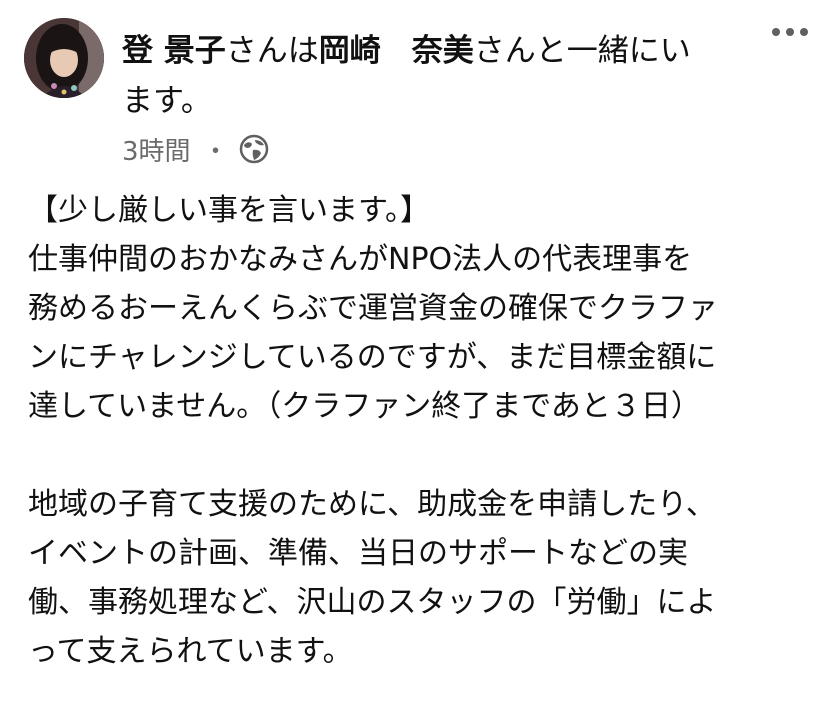  Describe the element at coordinates (174, 51) in the screenshot. I see `author-name: 登 景子` at that location.